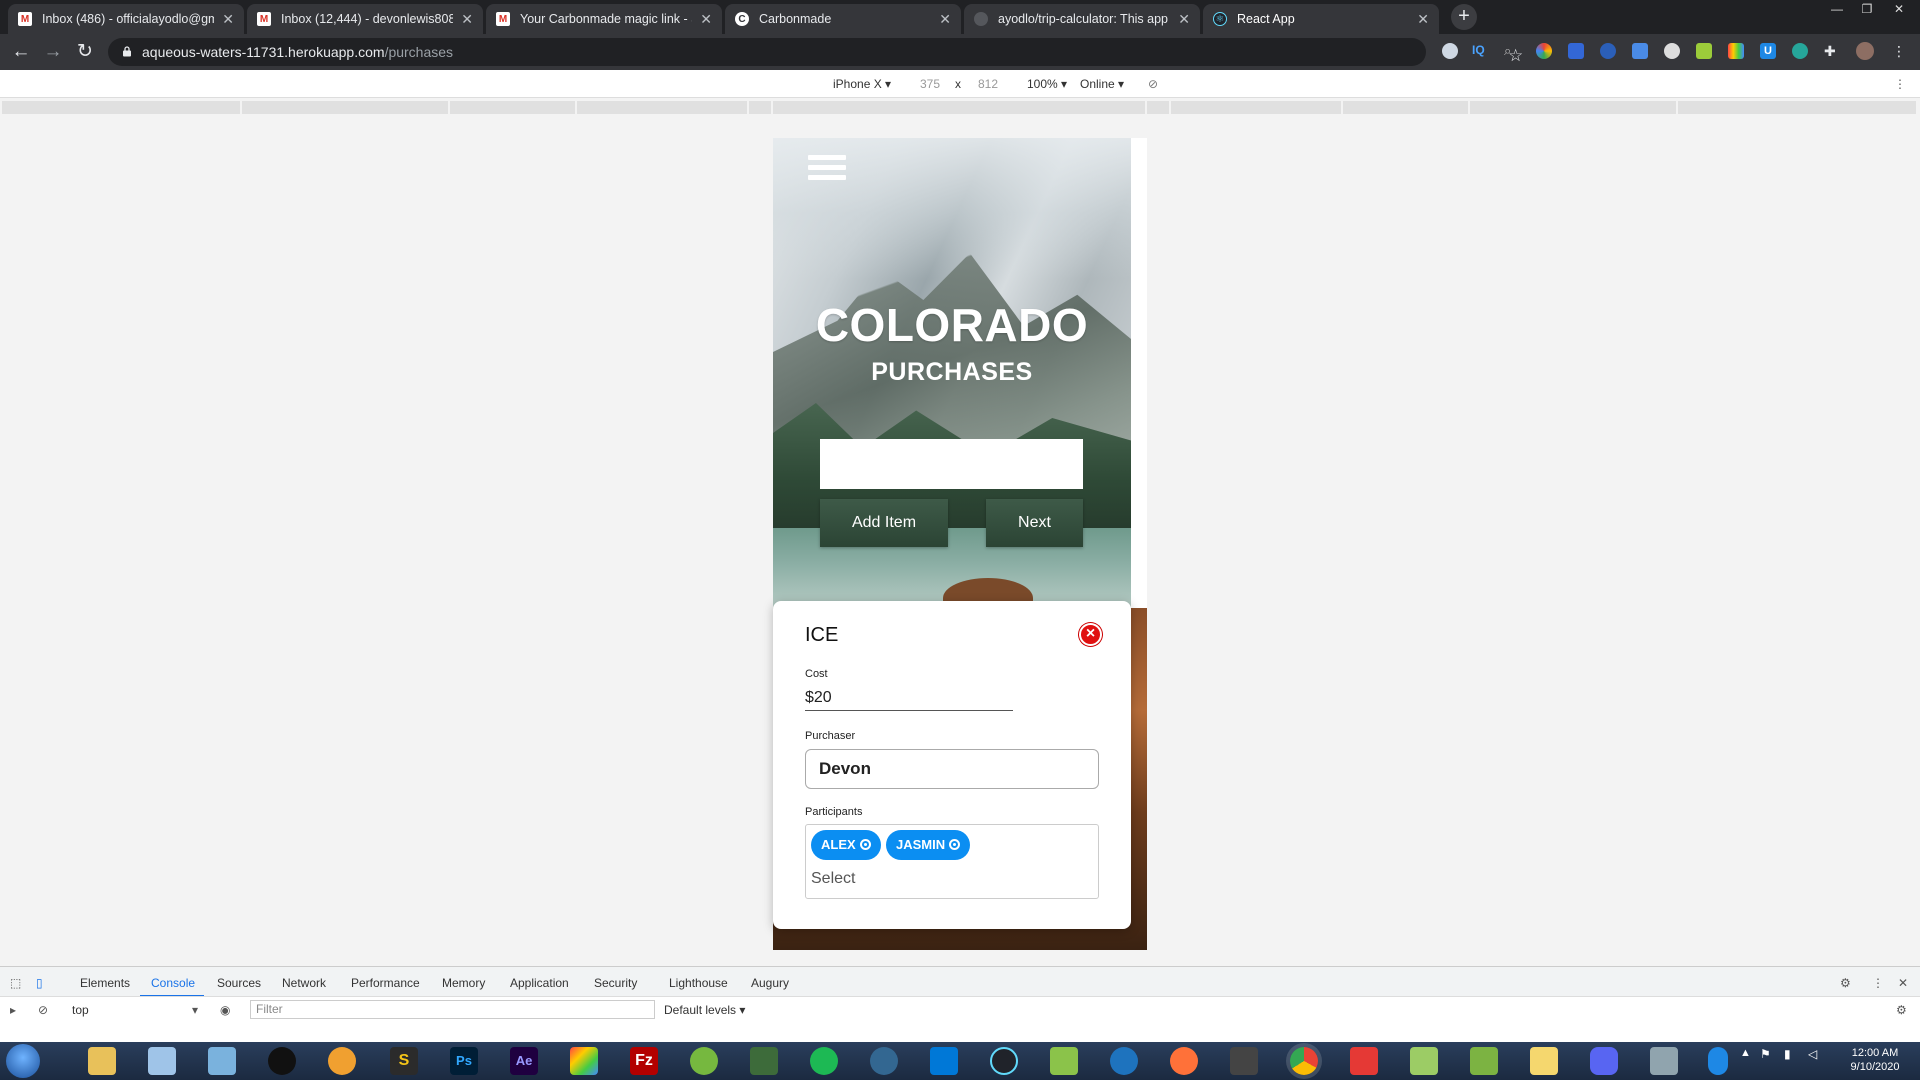 Image resolution: width=1920 pixels, height=1080 pixels. I want to click on browser-tab: M Inbox (486) - officialayodlo@gm ✕, so click(126, 19).